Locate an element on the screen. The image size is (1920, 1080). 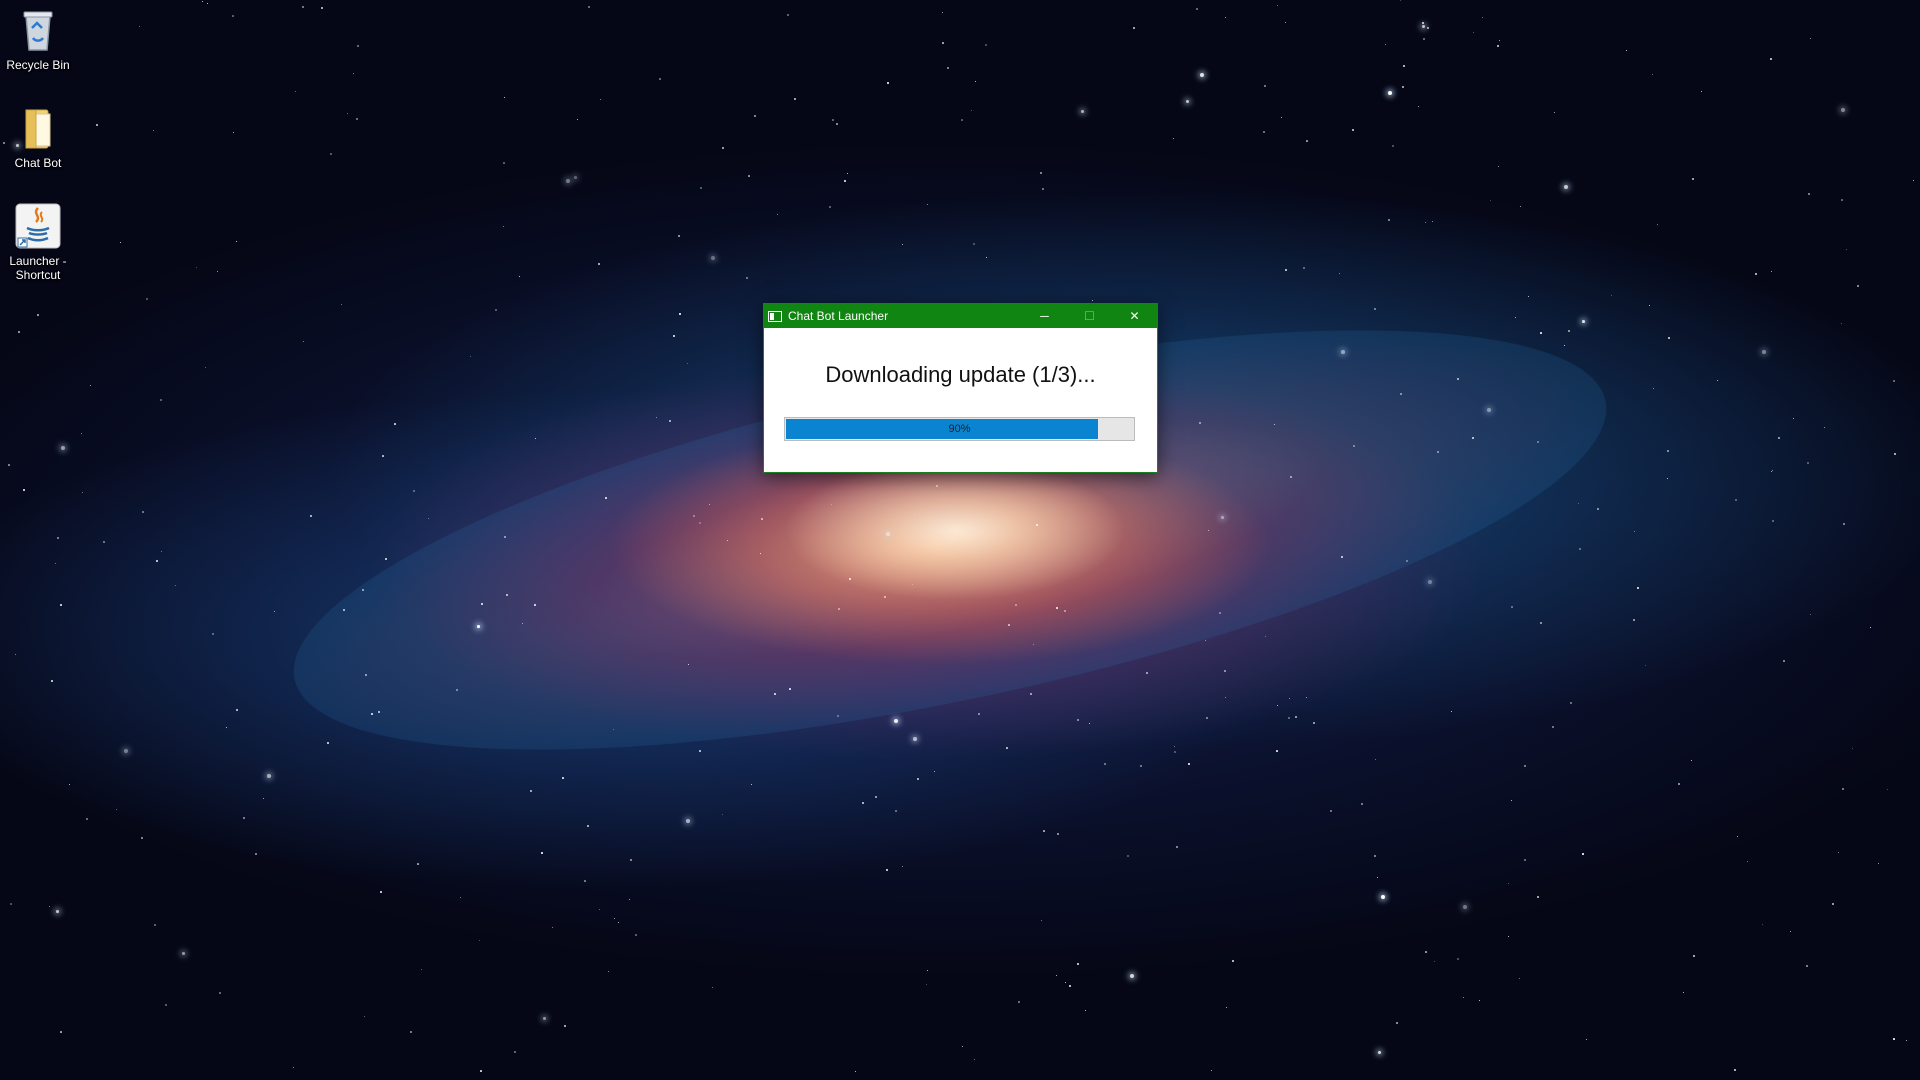
desktop-icon-chat-bot-folder: Chat Bot is located at coordinates (38, 137).